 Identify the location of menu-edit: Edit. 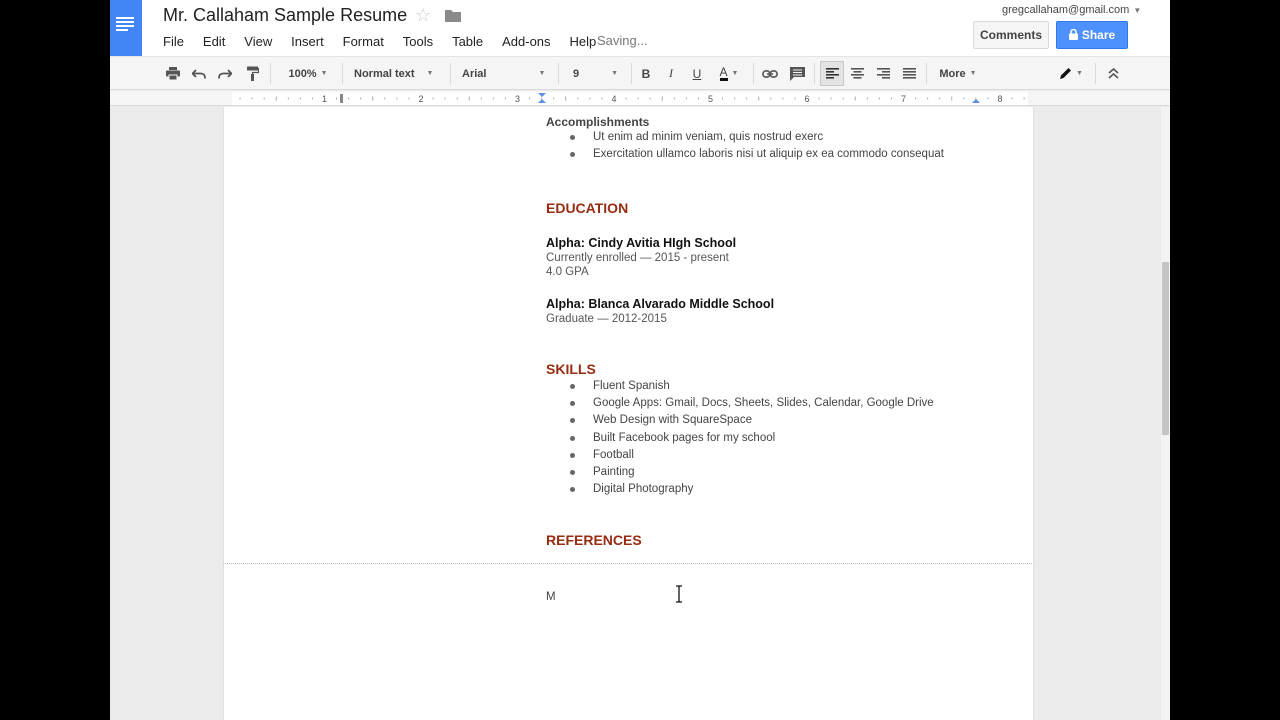
(214, 41).